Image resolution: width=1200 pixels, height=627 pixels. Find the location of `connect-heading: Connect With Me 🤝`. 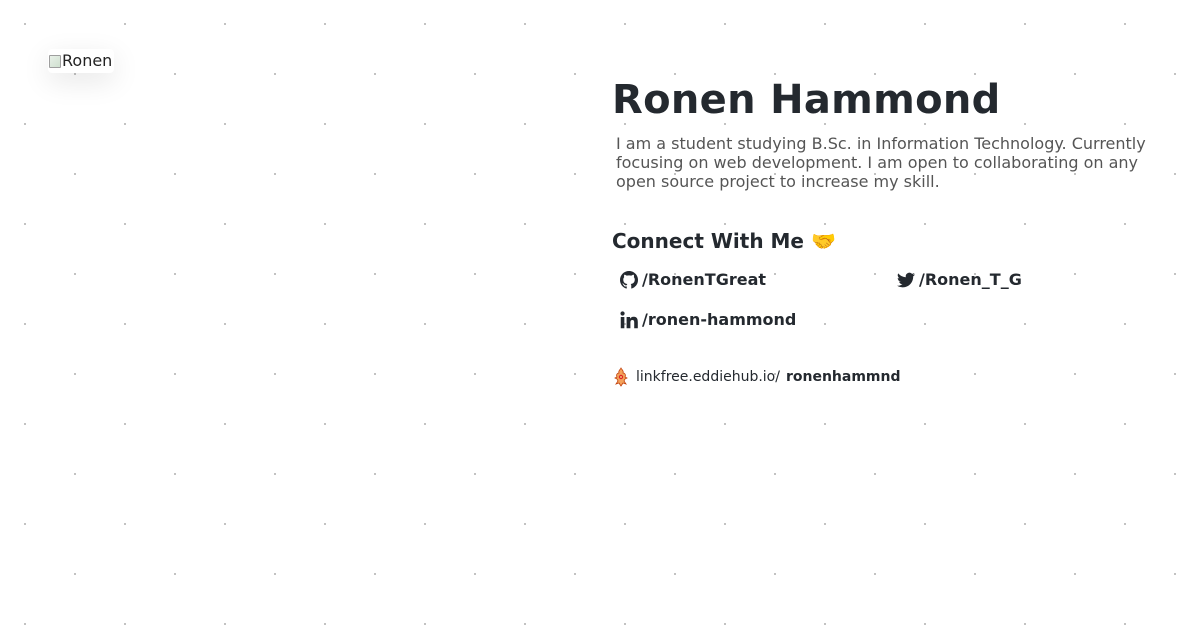

connect-heading: Connect With Me 🤝 is located at coordinates (724, 241).